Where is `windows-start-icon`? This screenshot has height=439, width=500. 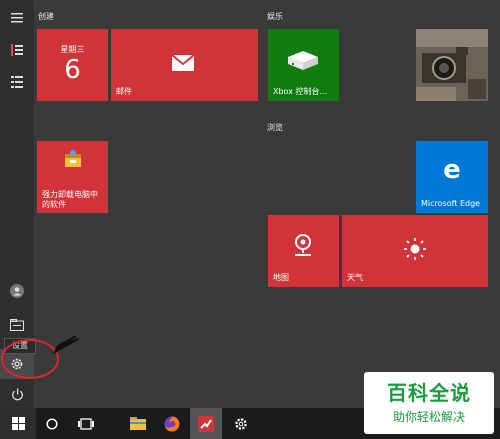 windows-start-icon is located at coordinates (18, 423).